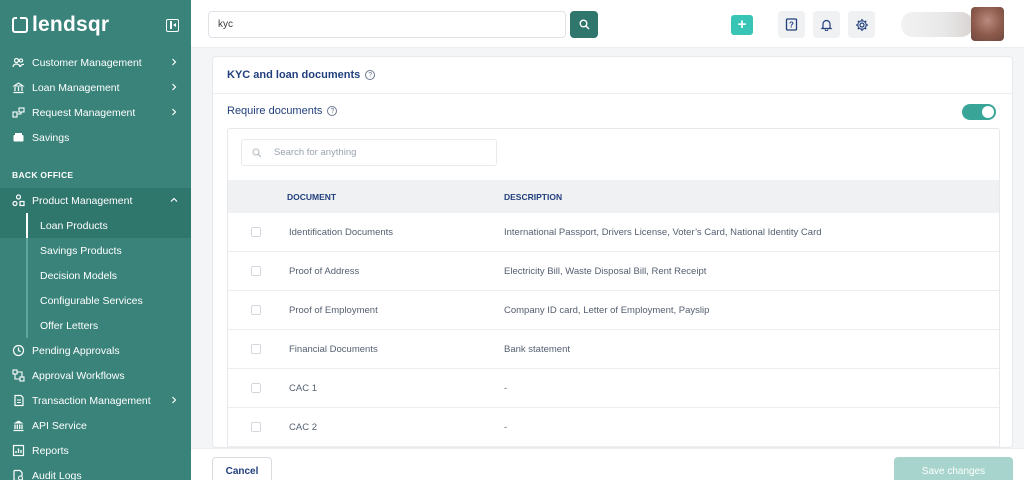 This screenshot has width=1024, height=480. What do you see at coordinates (95, 471) in the screenshot?
I see `sidebar-item-audit-logs: Audit Logs` at bounding box center [95, 471].